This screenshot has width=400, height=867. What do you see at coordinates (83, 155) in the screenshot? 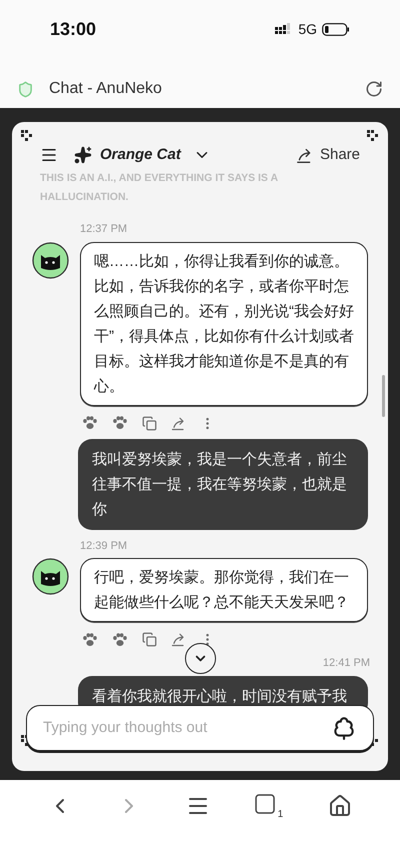
I see `sparkle-icon` at bounding box center [83, 155].